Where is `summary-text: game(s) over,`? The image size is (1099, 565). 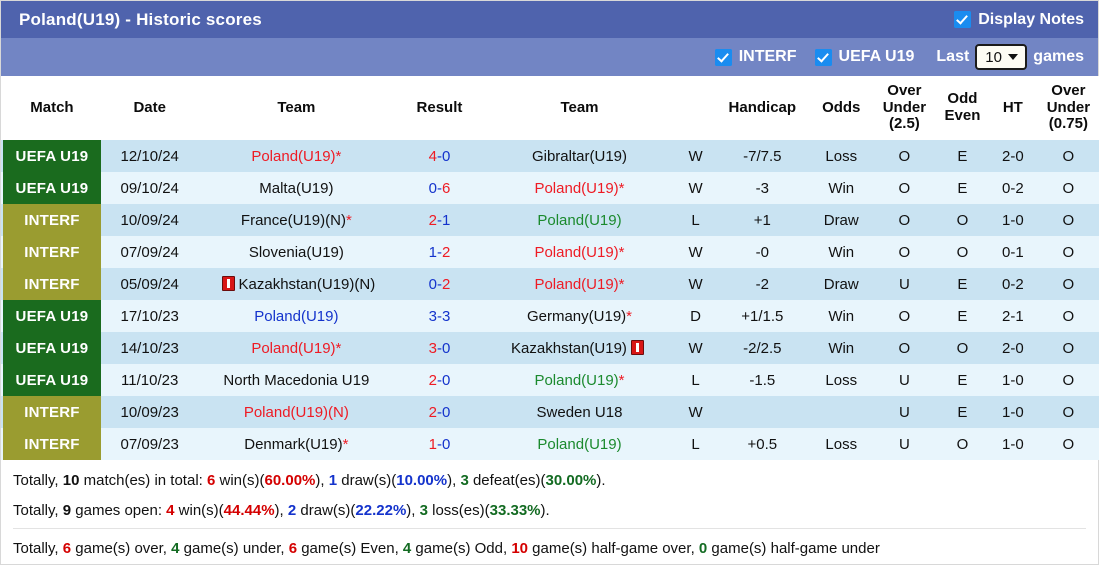
summary-text: game(s) over, is located at coordinates (121, 548).